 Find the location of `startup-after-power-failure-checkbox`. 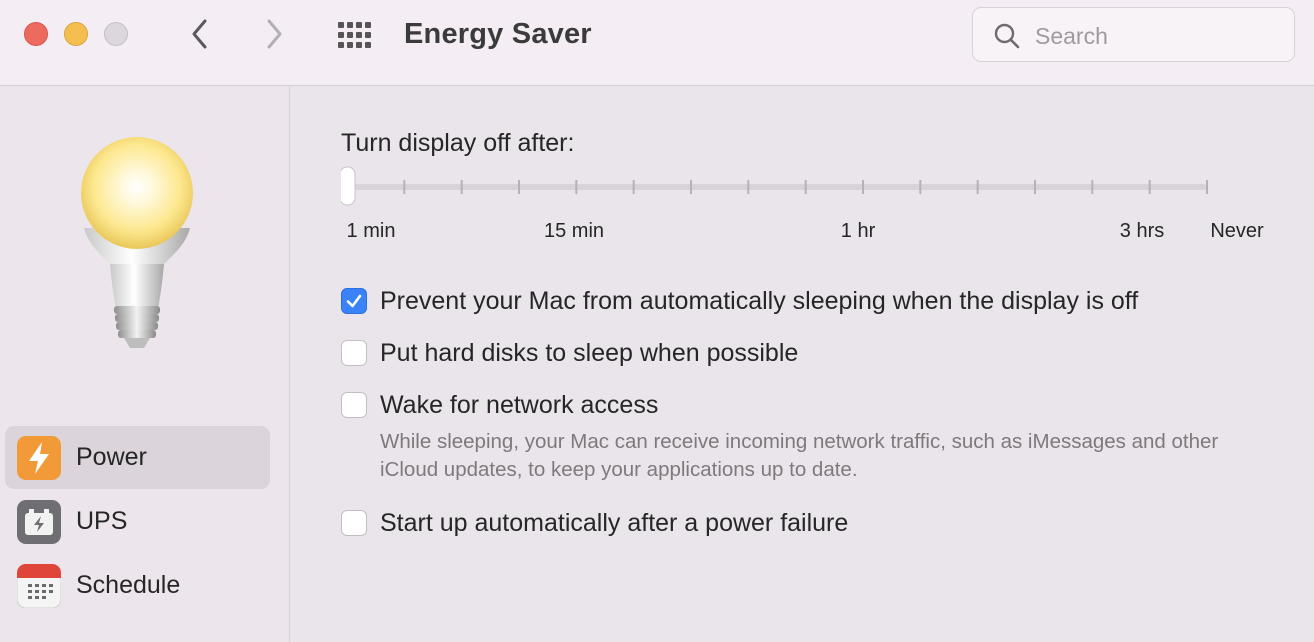

startup-after-power-failure-checkbox is located at coordinates (354, 523).